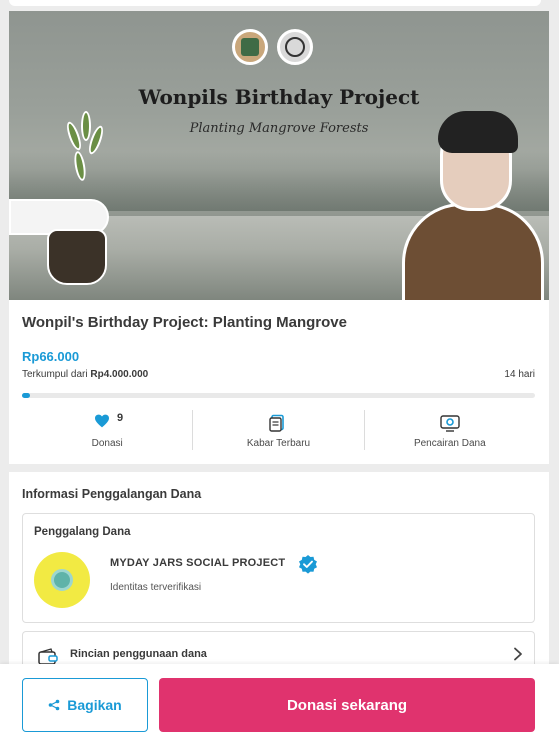 The height and width of the screenshot is (733, 559). I want to click on org-avatar, so click(62, 580).